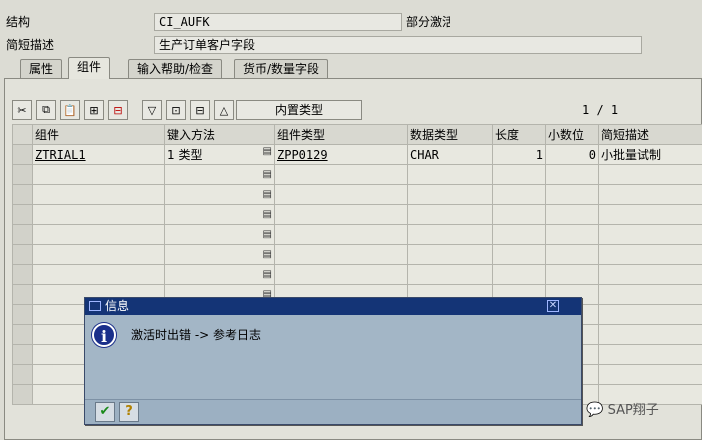 This screenshot has width=702, height=440. I want to click on cell-data-type: CHAR, so click(450, 154).